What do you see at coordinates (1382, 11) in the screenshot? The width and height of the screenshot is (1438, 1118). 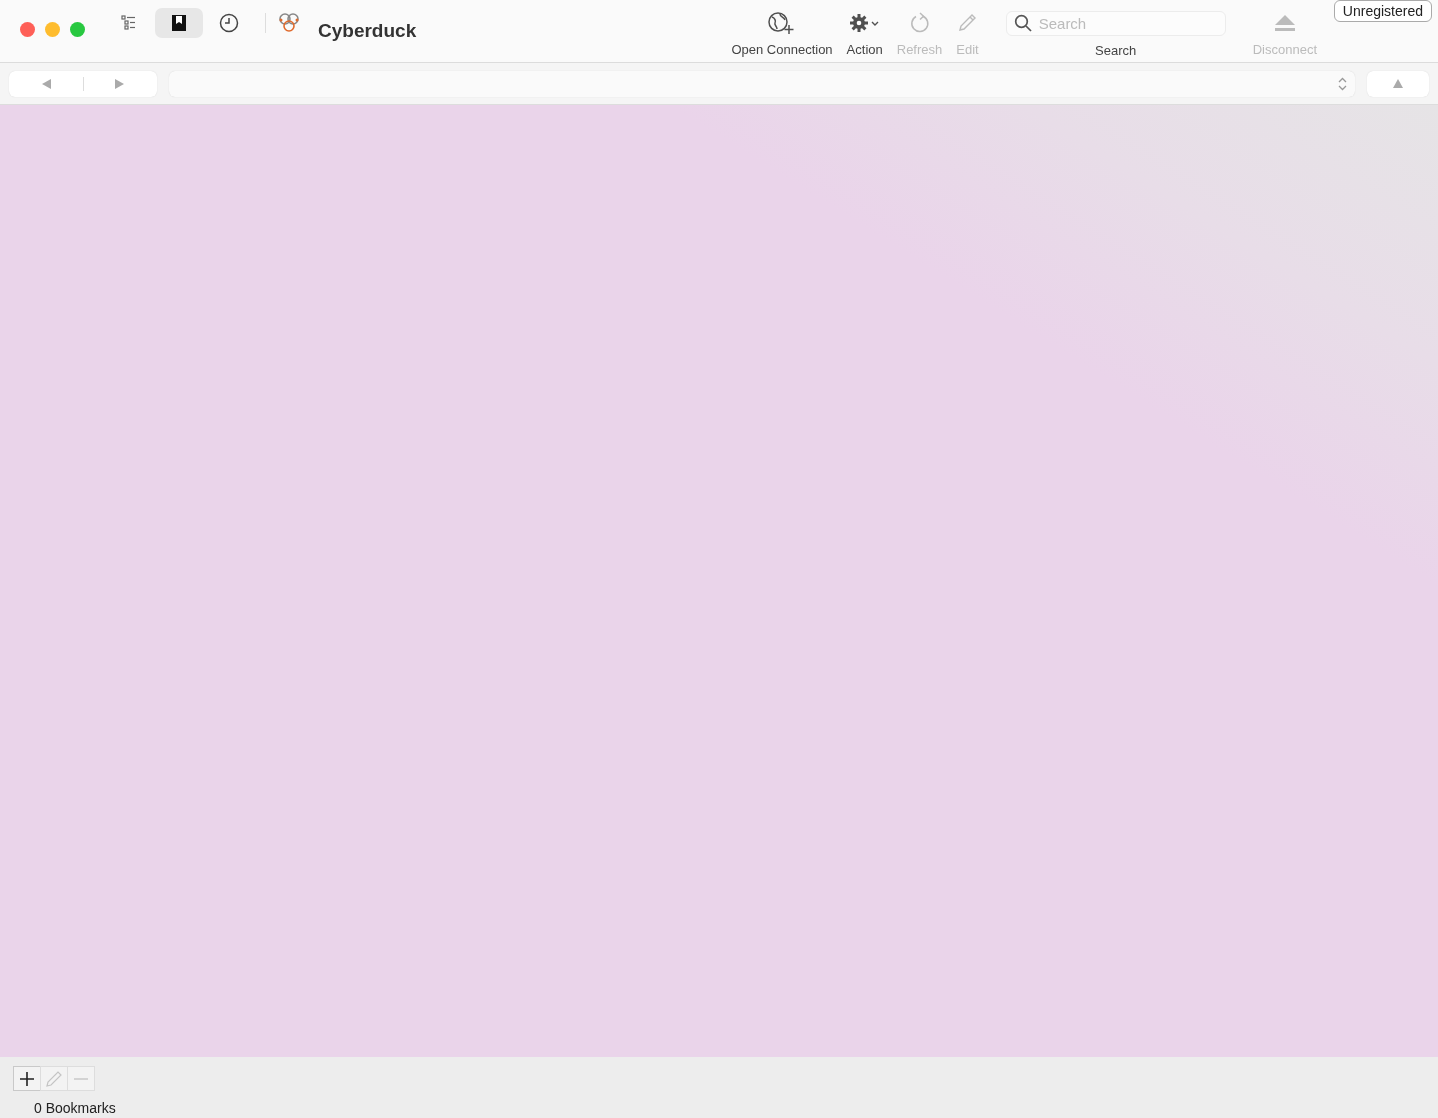 I see `unregistered-badge: Unregistered` at bounding box center [1382, 11].